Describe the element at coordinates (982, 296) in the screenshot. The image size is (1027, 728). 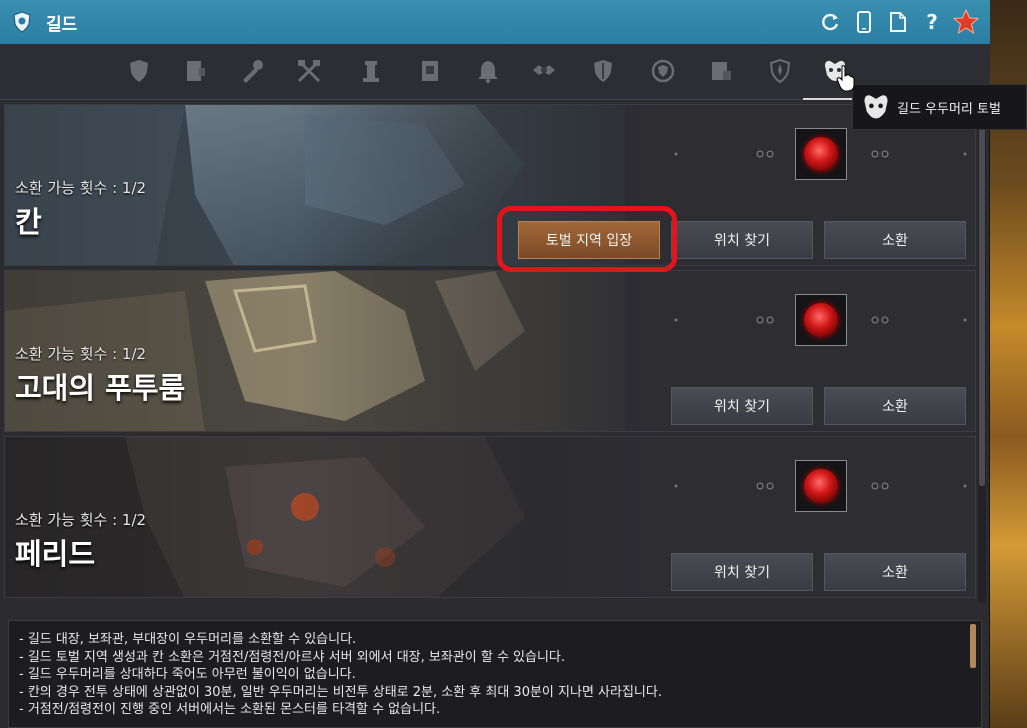
I see `list-scrollbar-thumb` at that location.